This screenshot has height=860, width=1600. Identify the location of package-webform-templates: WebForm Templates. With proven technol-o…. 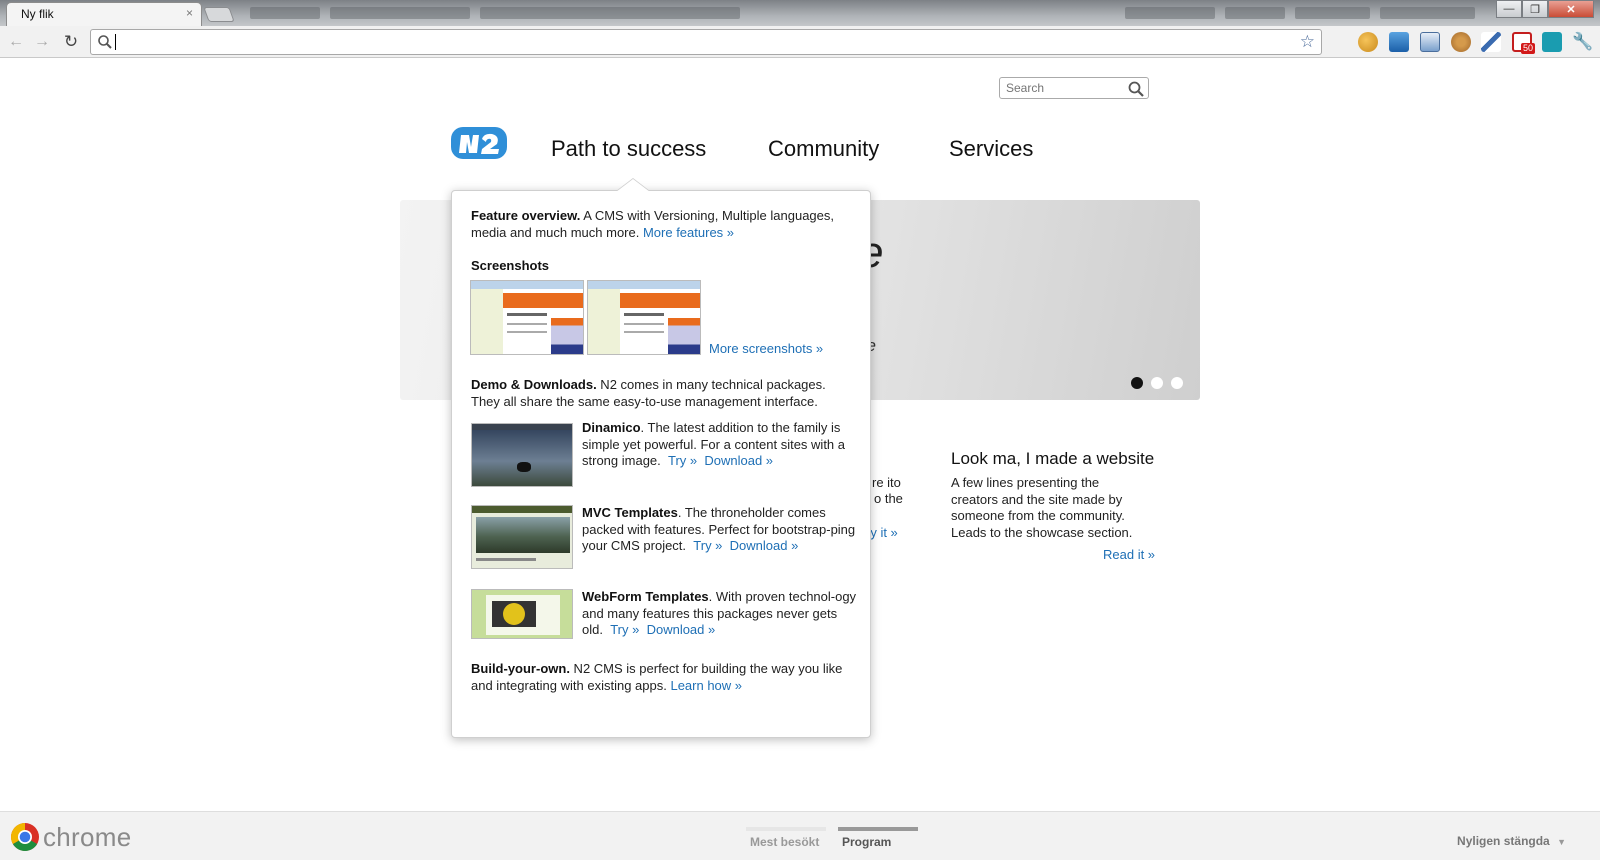
(719, 614).